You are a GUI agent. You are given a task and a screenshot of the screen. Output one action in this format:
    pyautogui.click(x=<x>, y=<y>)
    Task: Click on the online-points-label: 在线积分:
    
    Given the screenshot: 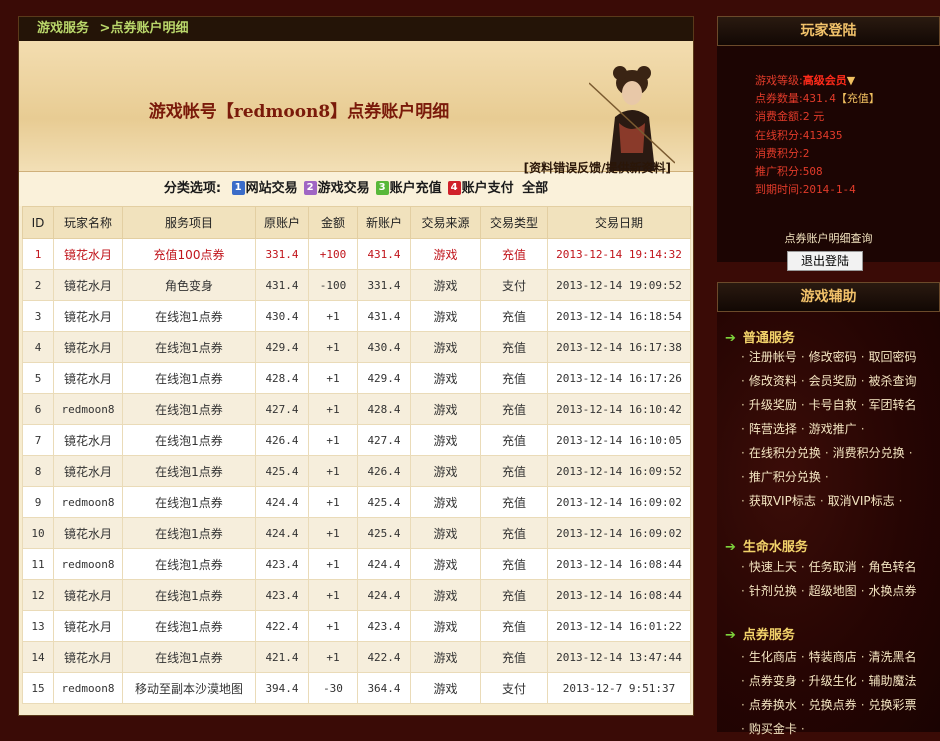 What is the action you would take?
    pyautogui.click(x=779, y=135)
    